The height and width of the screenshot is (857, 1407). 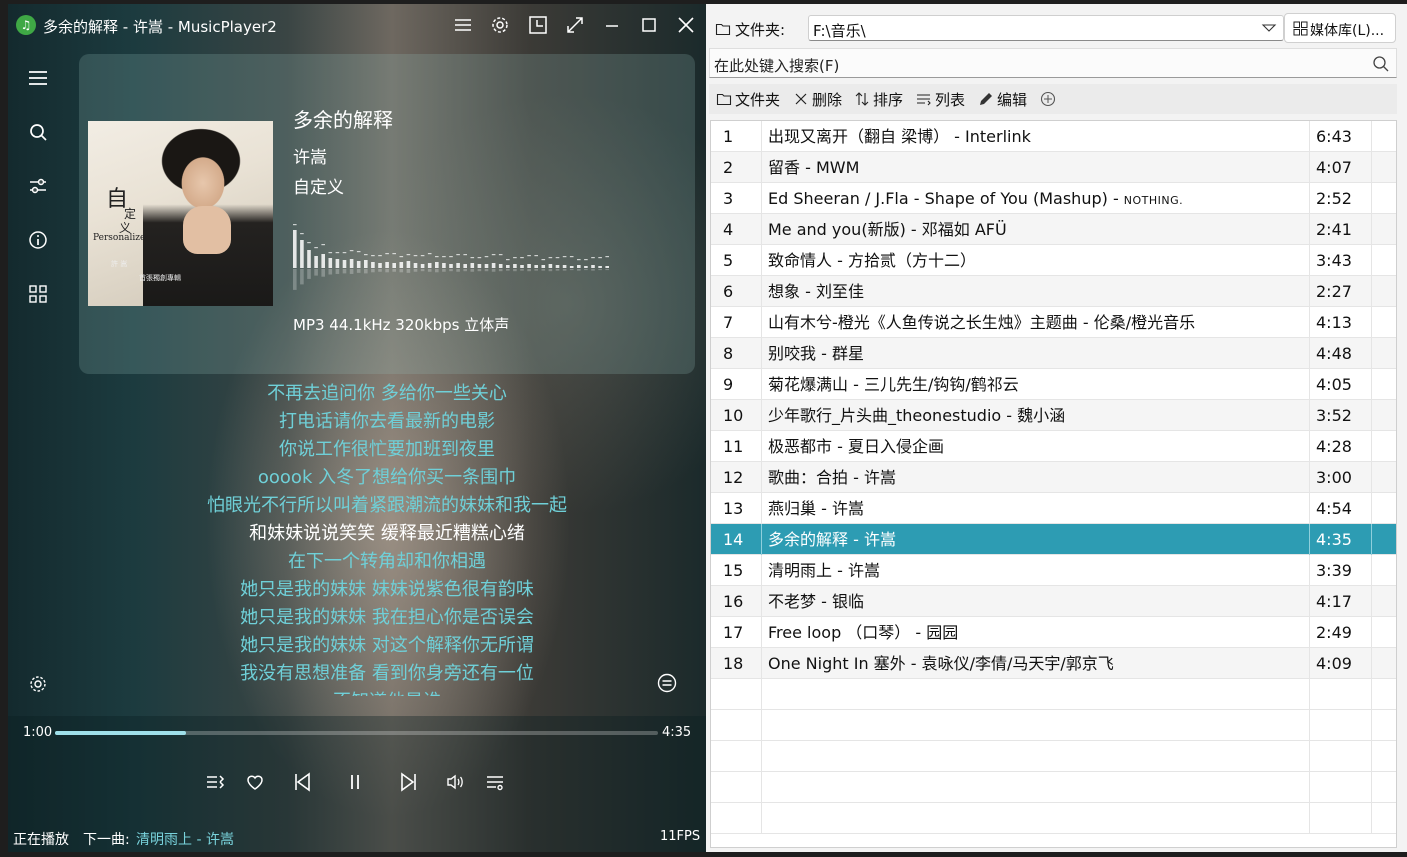 What do you see at coordinates (944, 99) in the screenshot?
I see `toolbar-list-button: 列表` at bounding box center [944, 99].